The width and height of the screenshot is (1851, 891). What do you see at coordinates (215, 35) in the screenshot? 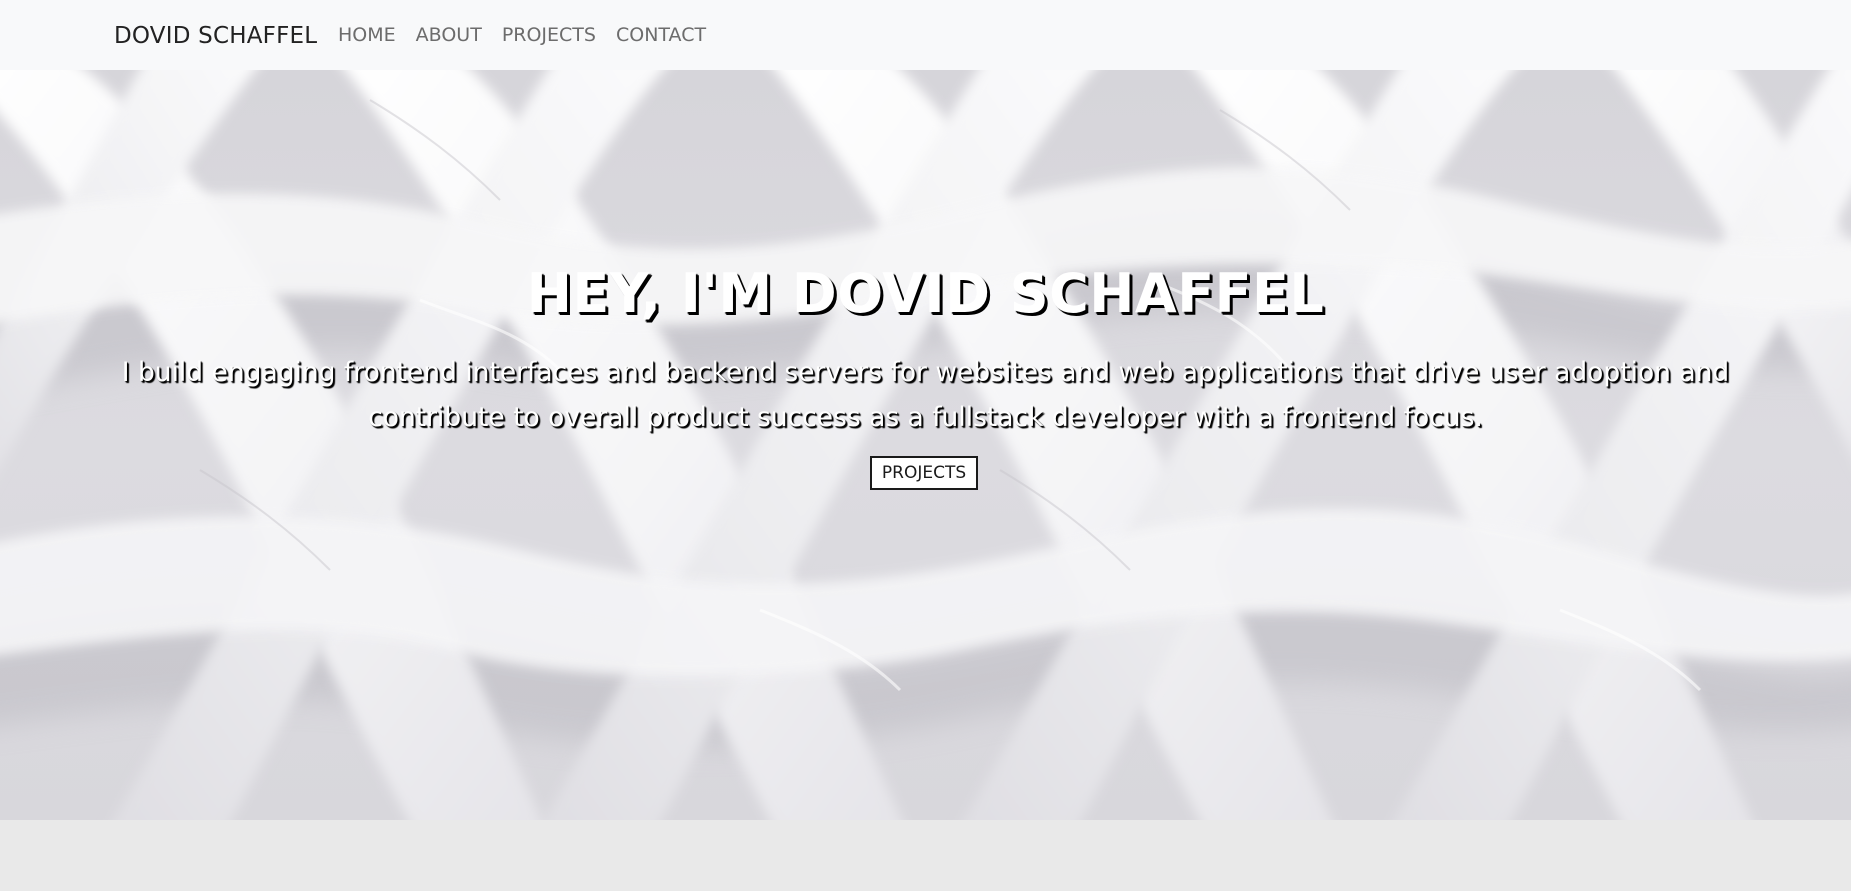
I see `brand-link: DOVID SCHAFFEL` at bounding box center [215, 35].